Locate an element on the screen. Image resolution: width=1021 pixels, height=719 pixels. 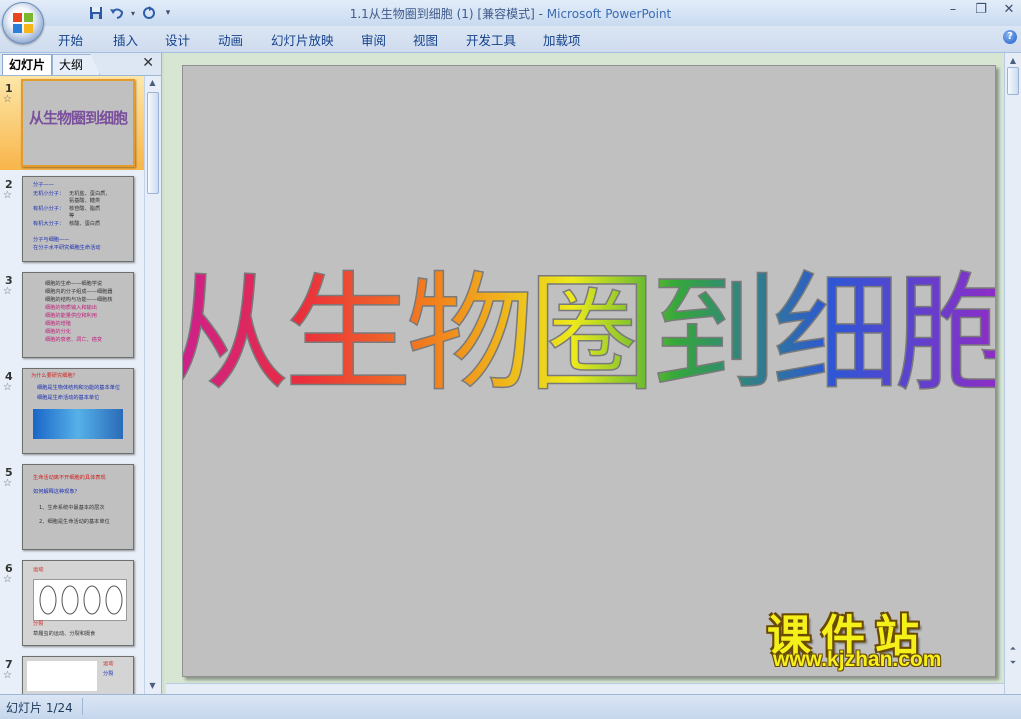
tab-addins: 加载项 is located at coordinates (562, 39).